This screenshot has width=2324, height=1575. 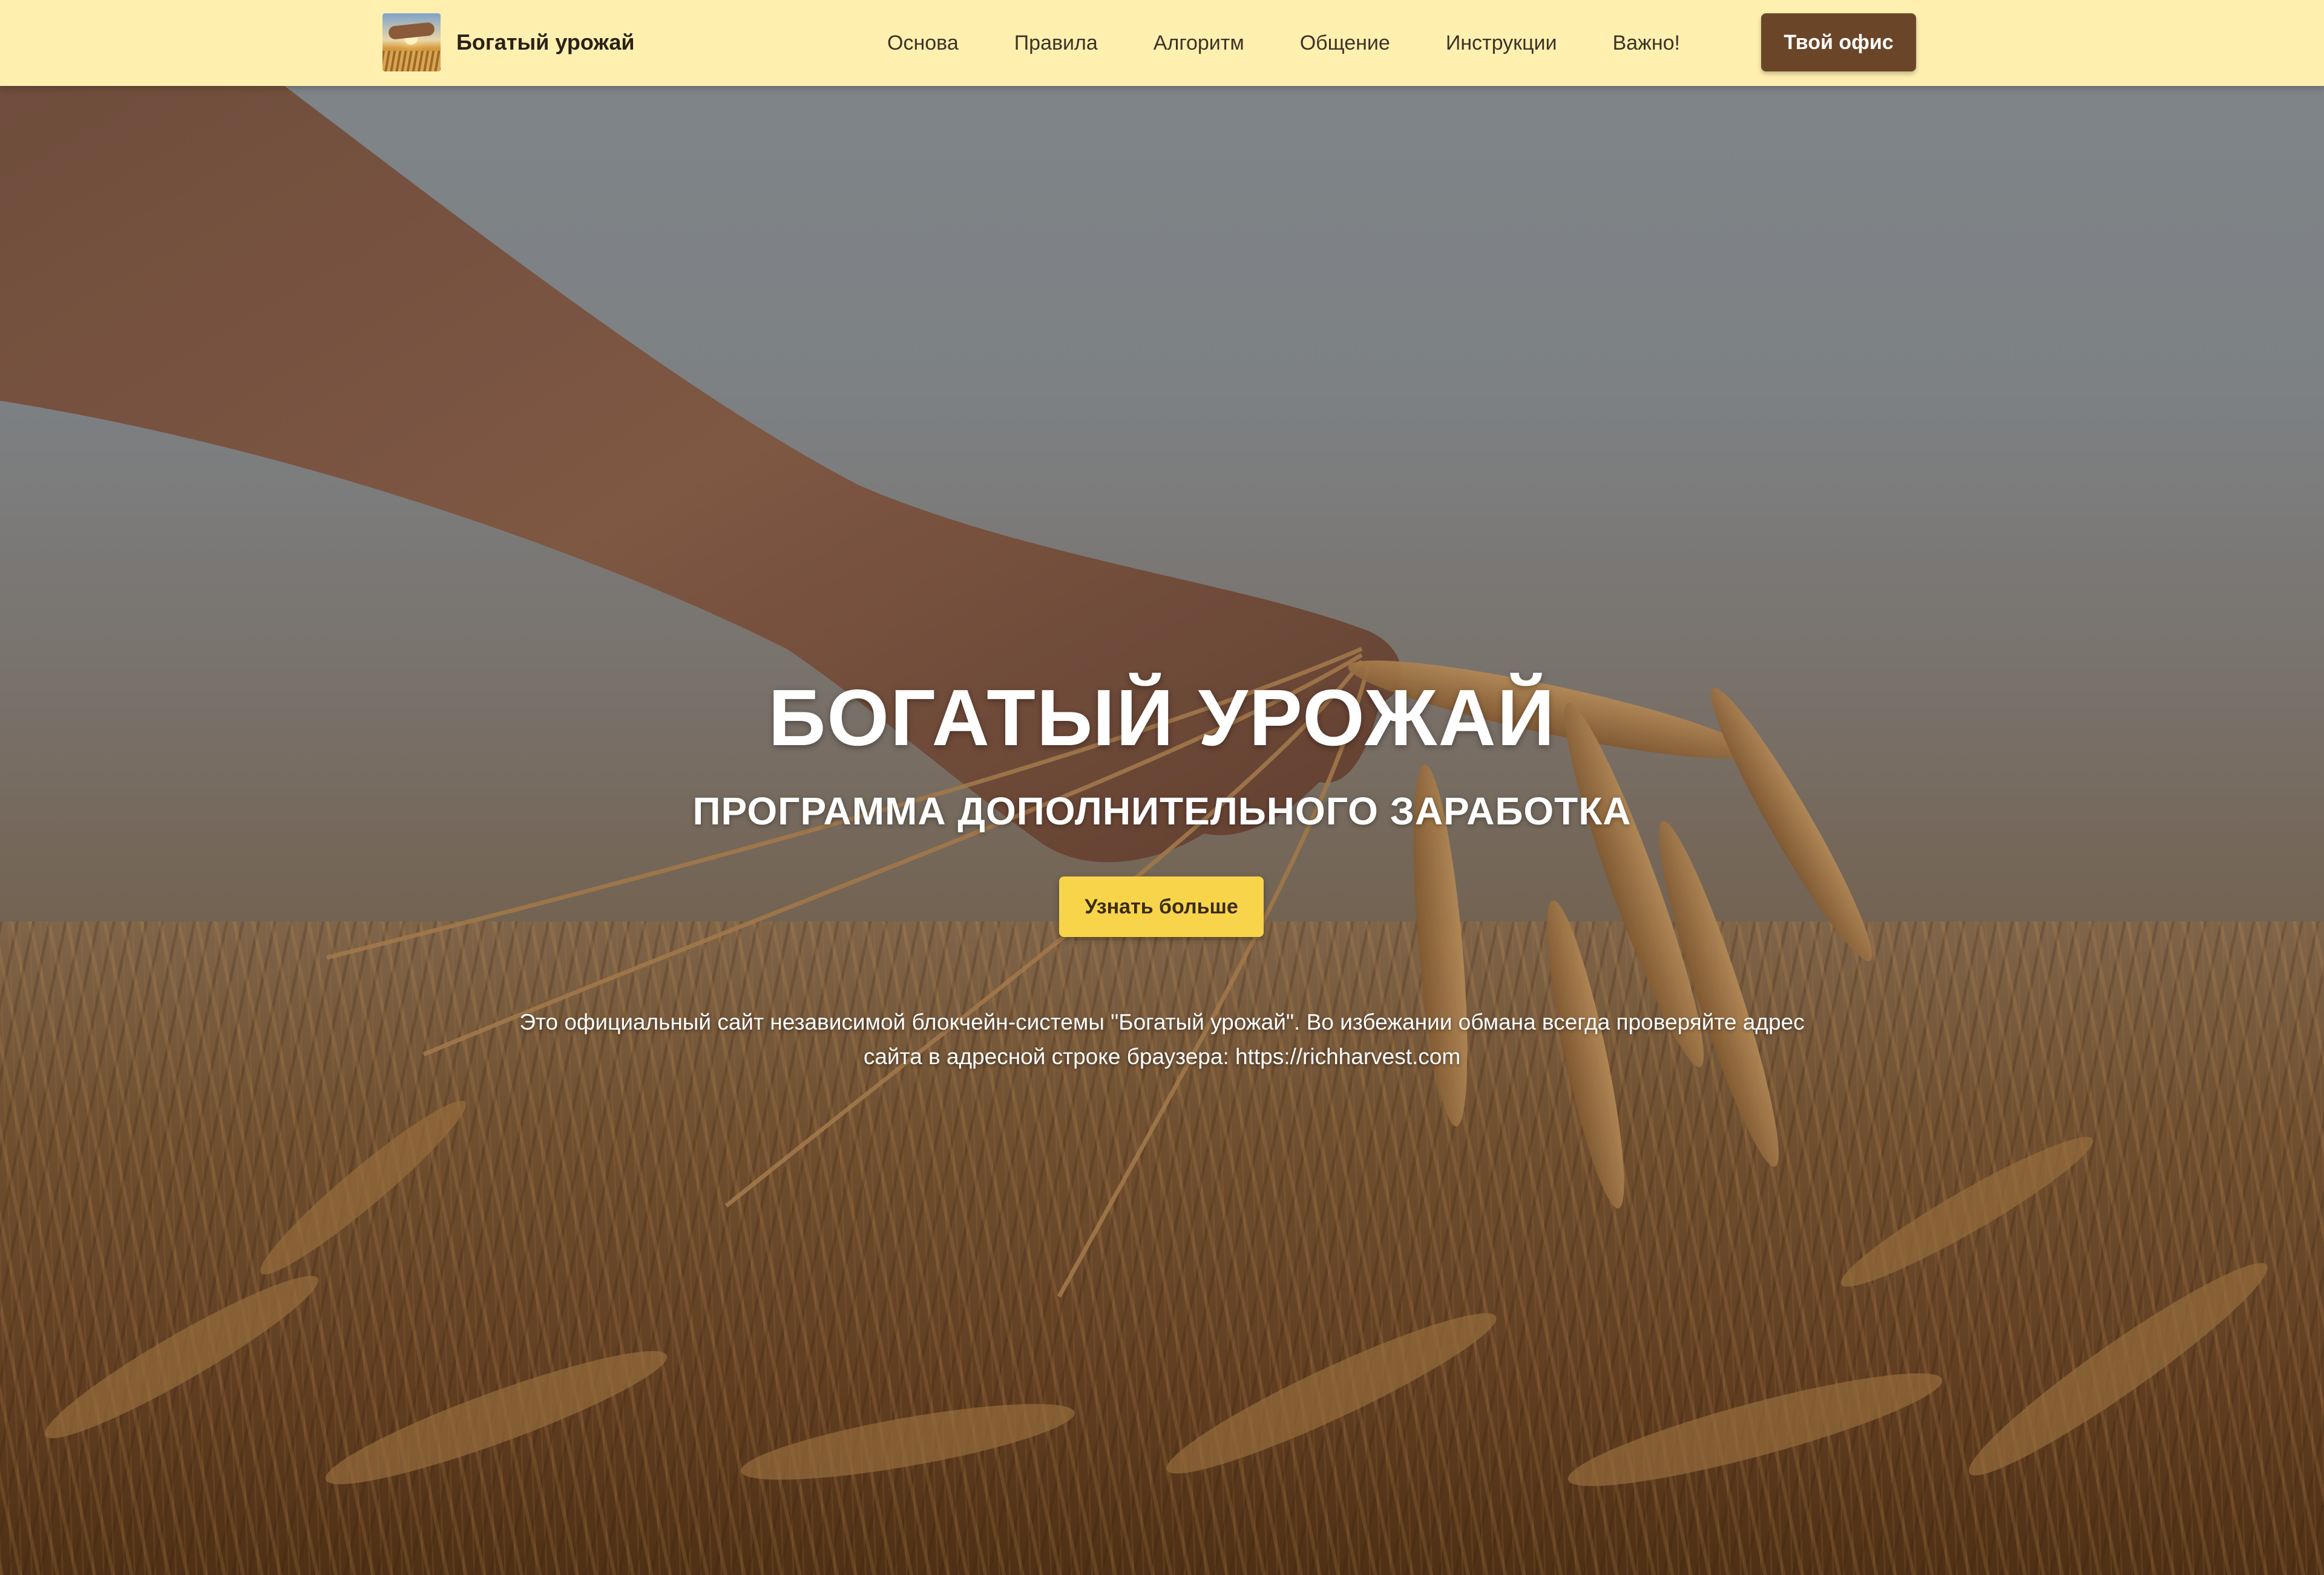 I want to click on brand-link: Богатый урожай, so click(x=508, y=42).